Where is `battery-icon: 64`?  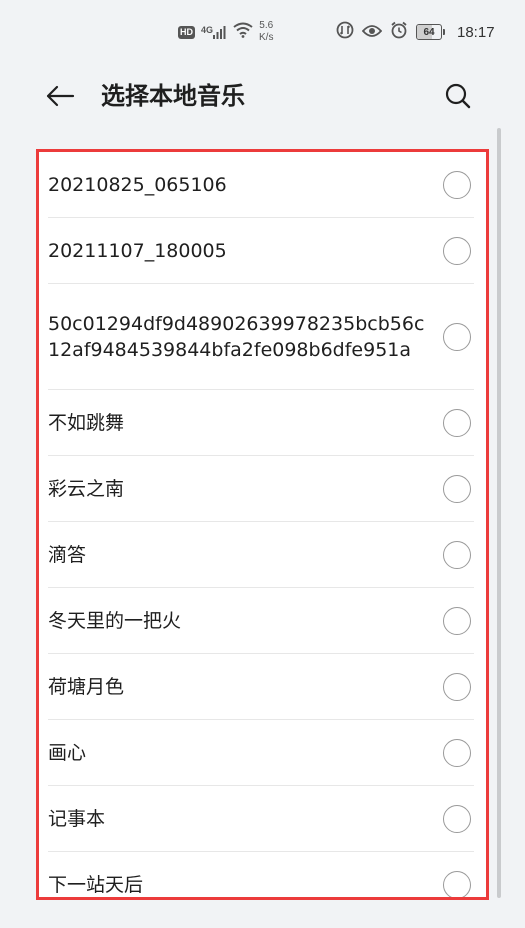 battery-icon: 64 is located at coordinates (430, 32).